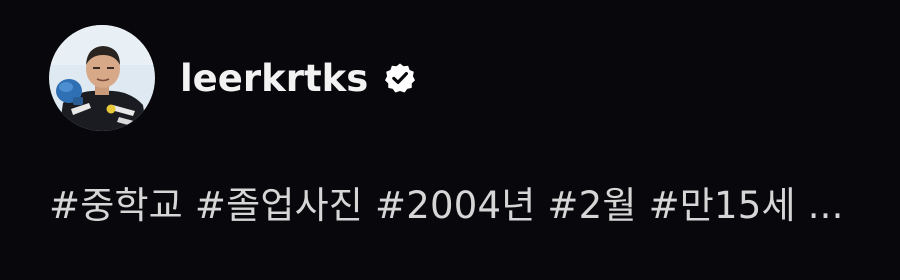 The image size is (900, 280). I want to click on hashtag-link: #만15세, so click(722, 205).